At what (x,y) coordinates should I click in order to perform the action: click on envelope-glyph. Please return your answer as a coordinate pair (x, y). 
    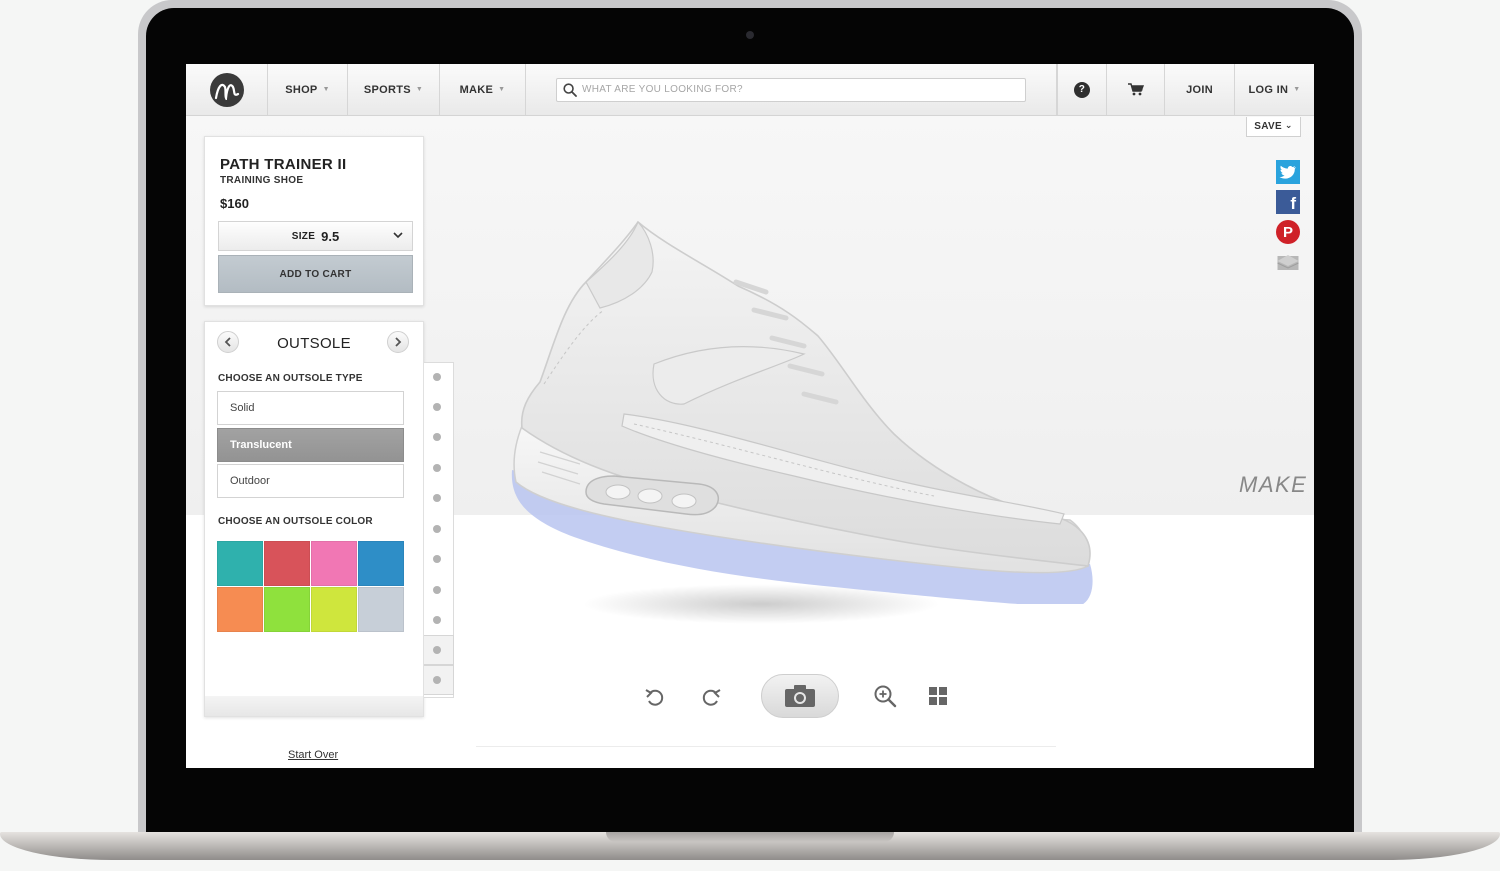
    Looking at the image, I should click on (1288, 262).